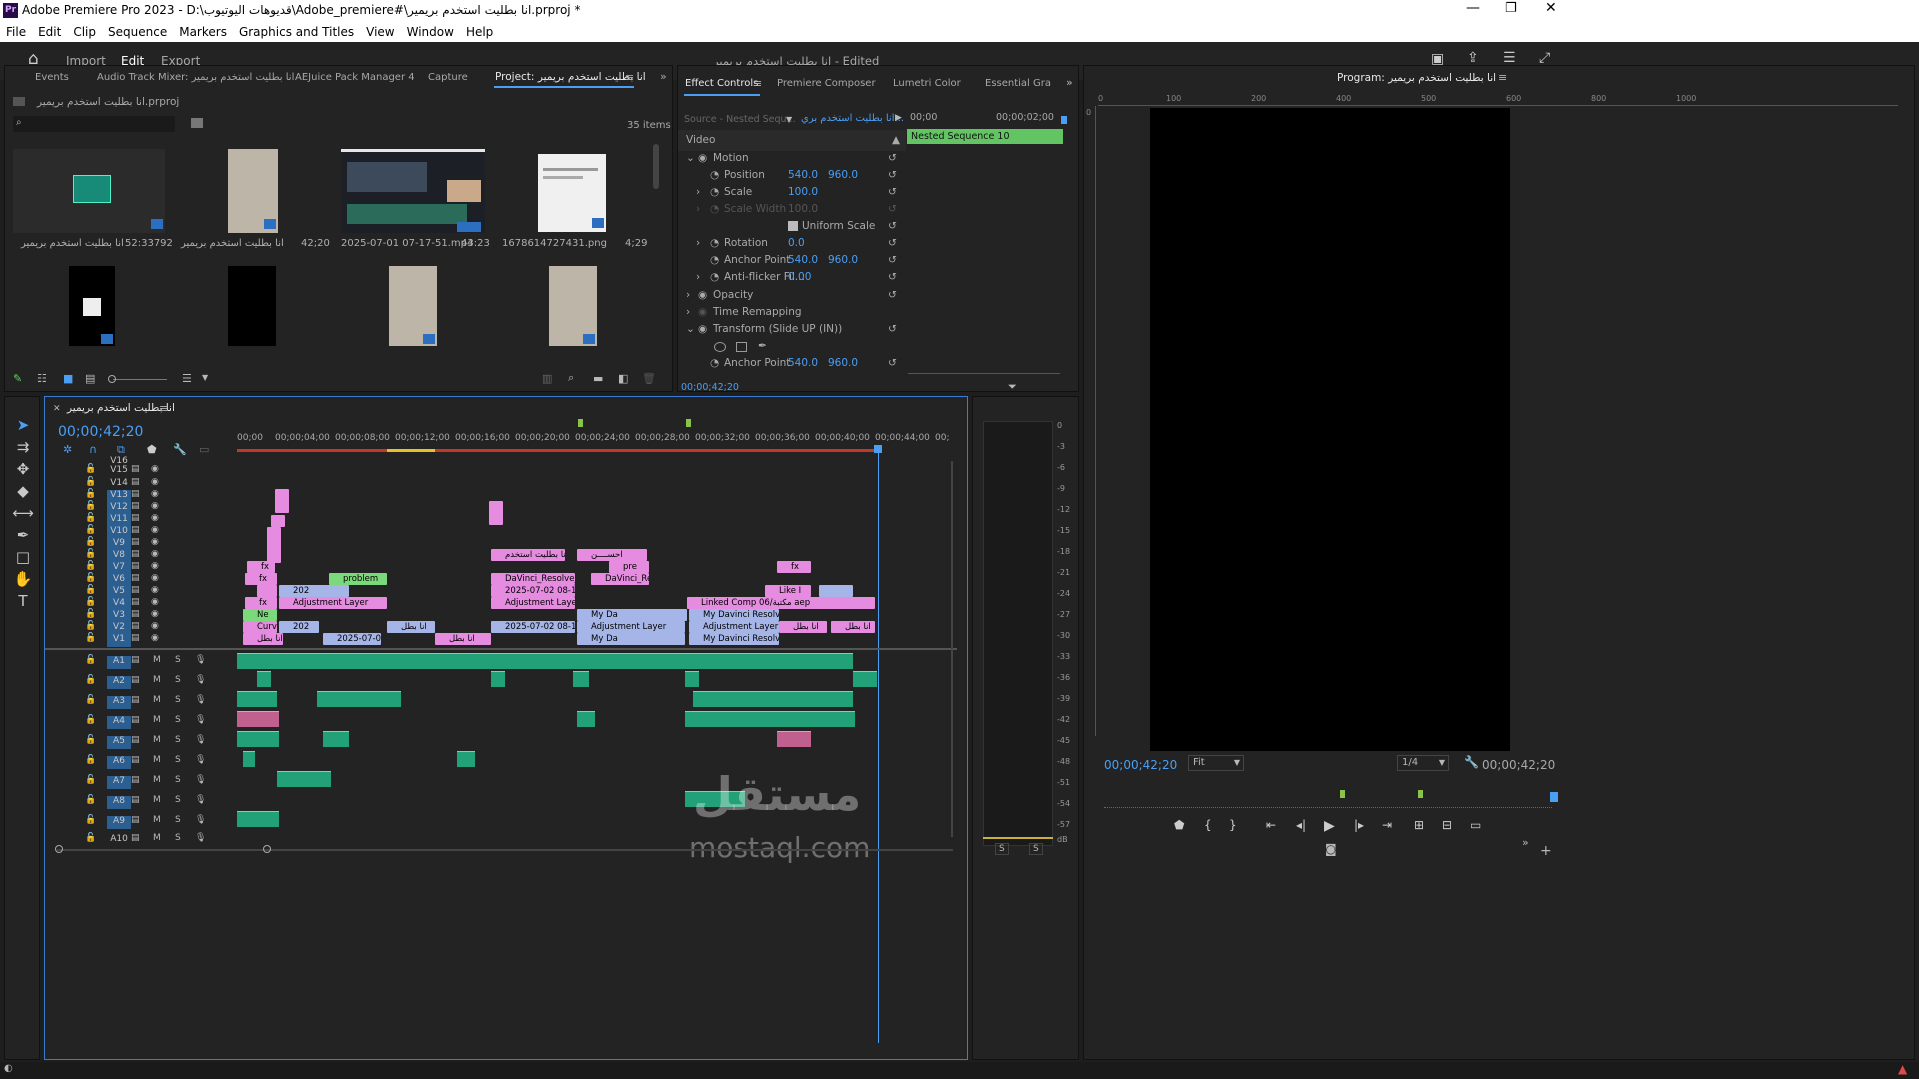 This screenshot has height=1079, width=1919. Describe the element at coordinates (547, 378) in the screenshot. I see `automate-icon: ▥` at that location.